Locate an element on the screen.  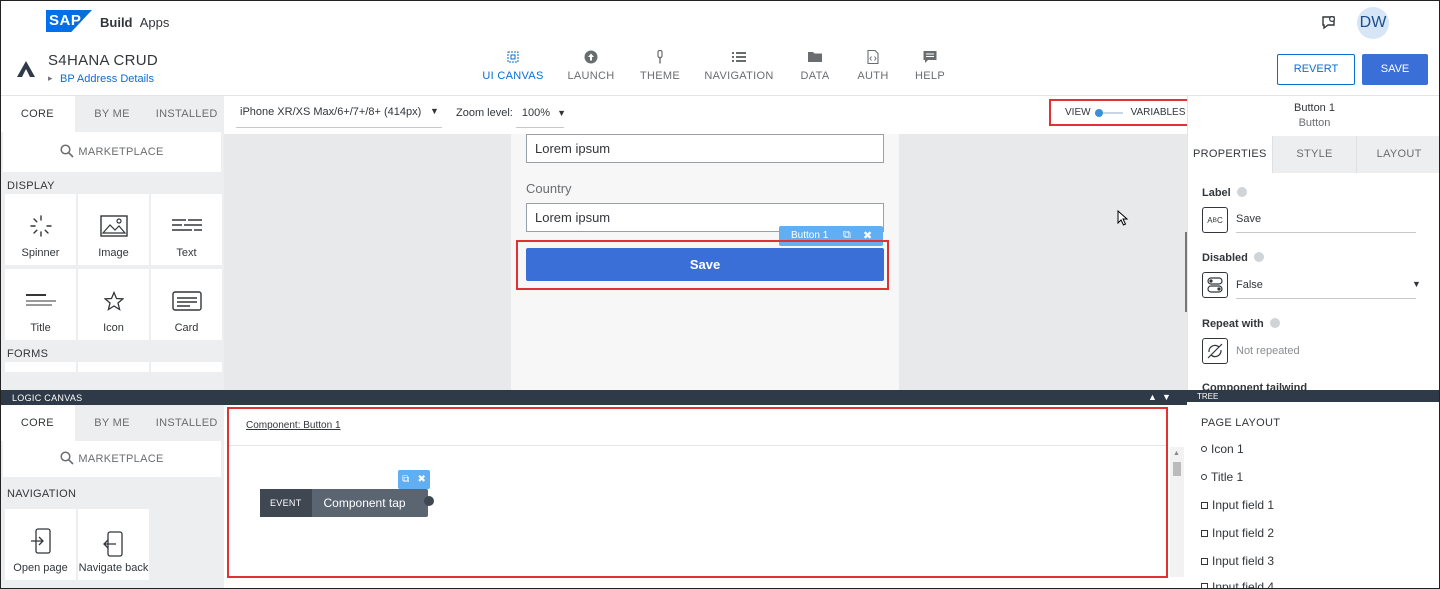
tree-item: Input field 3 is located at coordinates (1237, 561).